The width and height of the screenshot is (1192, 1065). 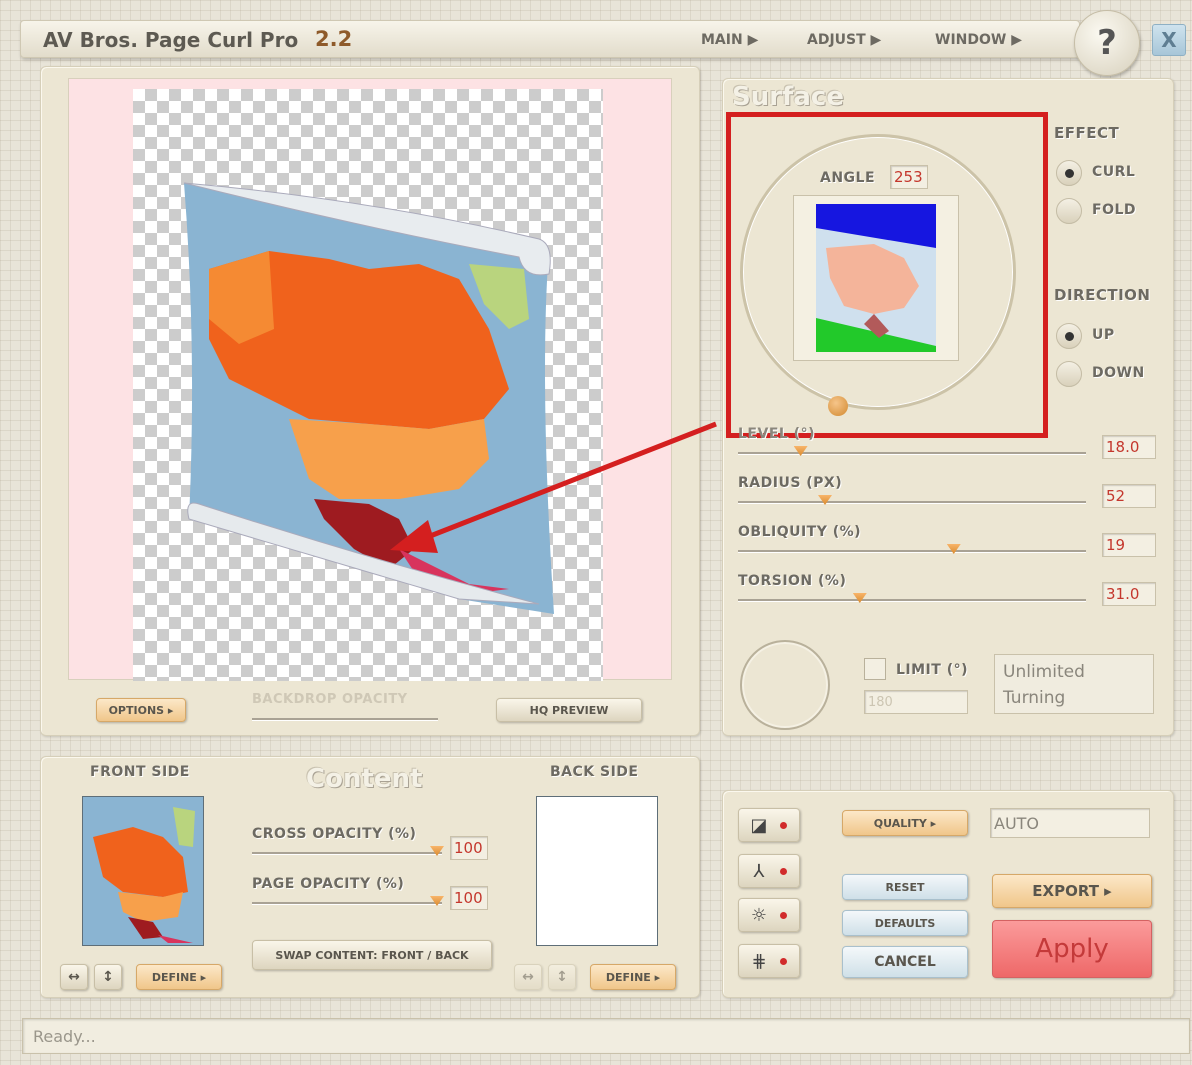 What do you see at coordinates (347, 853) in the screenshot?
I see `cross-opacity-slider` at bounding box center [347, 853].